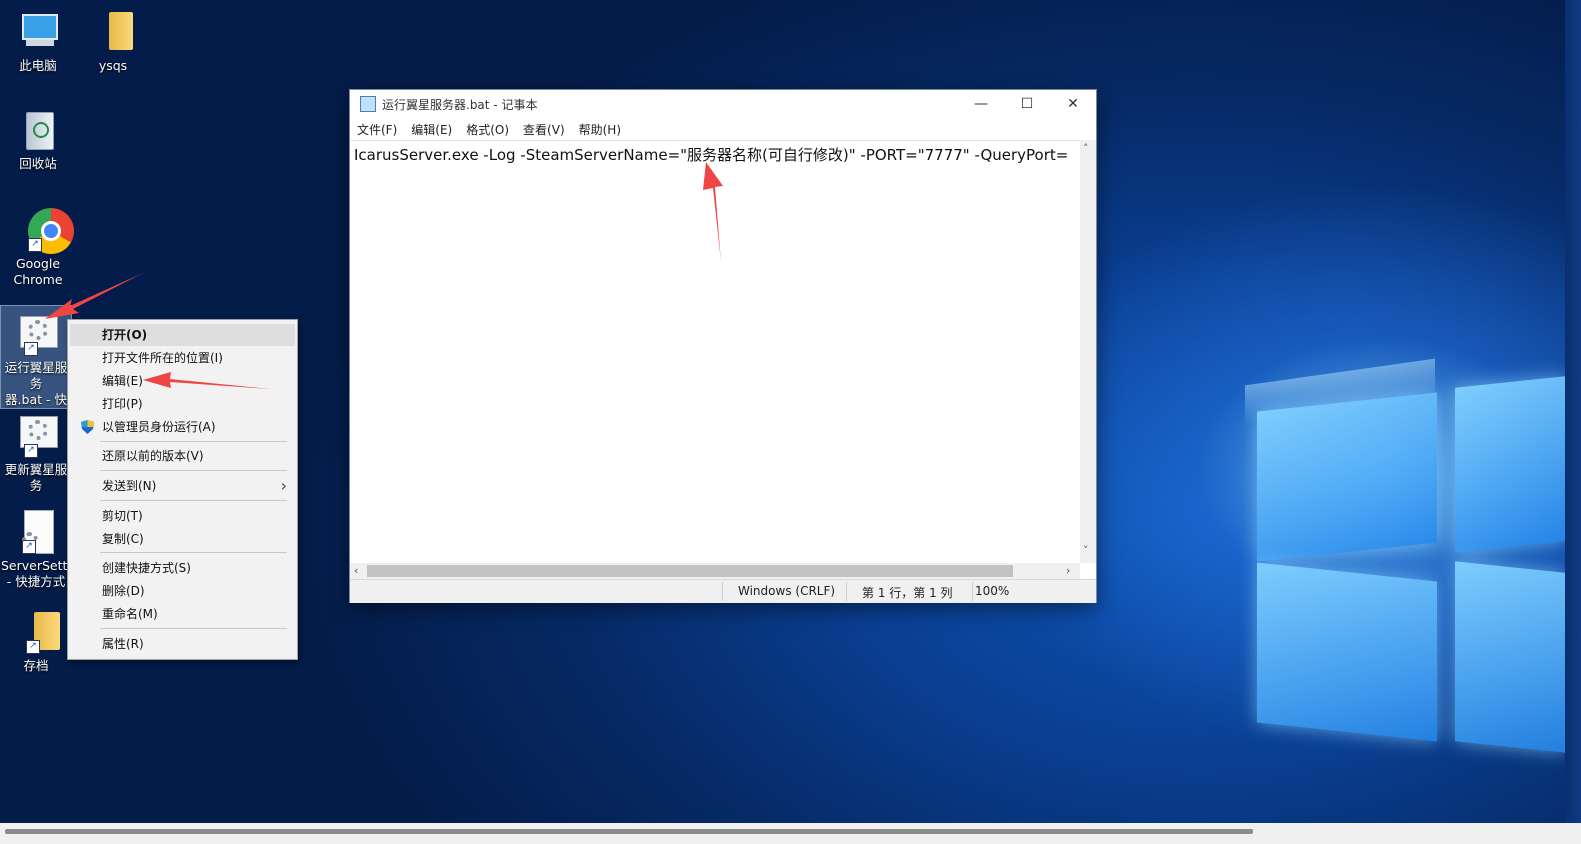  What do you see at coordinates (159, 427) in the screenshot?
I see `menu-item-label: 以管理员身份运行(A)` at bounding box center [159, 427].